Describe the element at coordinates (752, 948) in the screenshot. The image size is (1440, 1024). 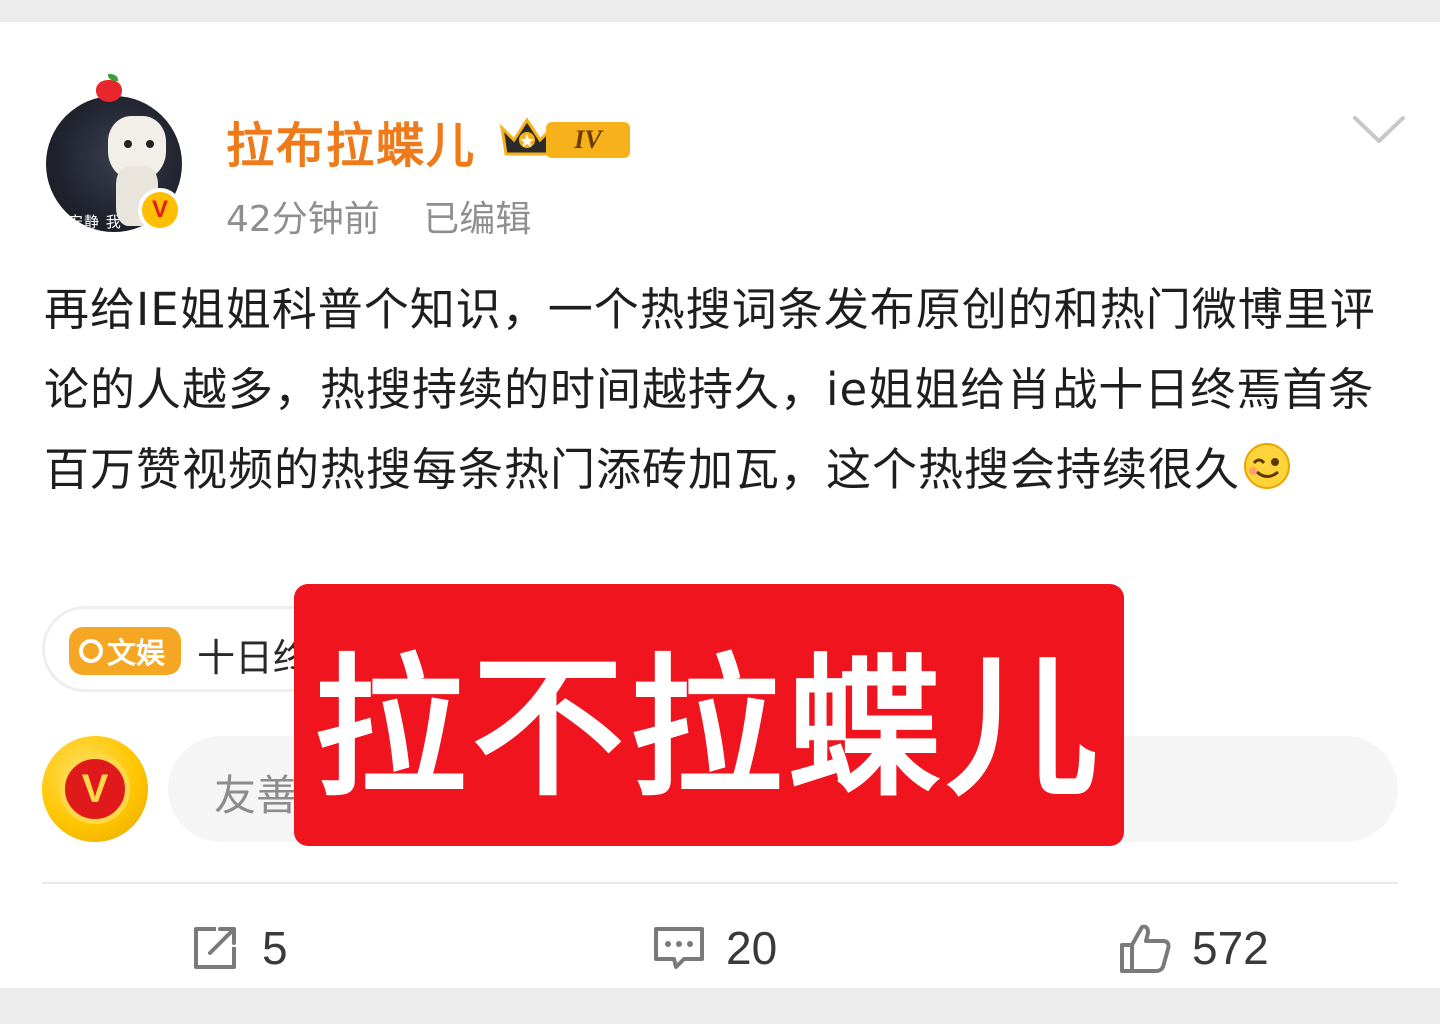
I see `comment-count: 20` at that location.